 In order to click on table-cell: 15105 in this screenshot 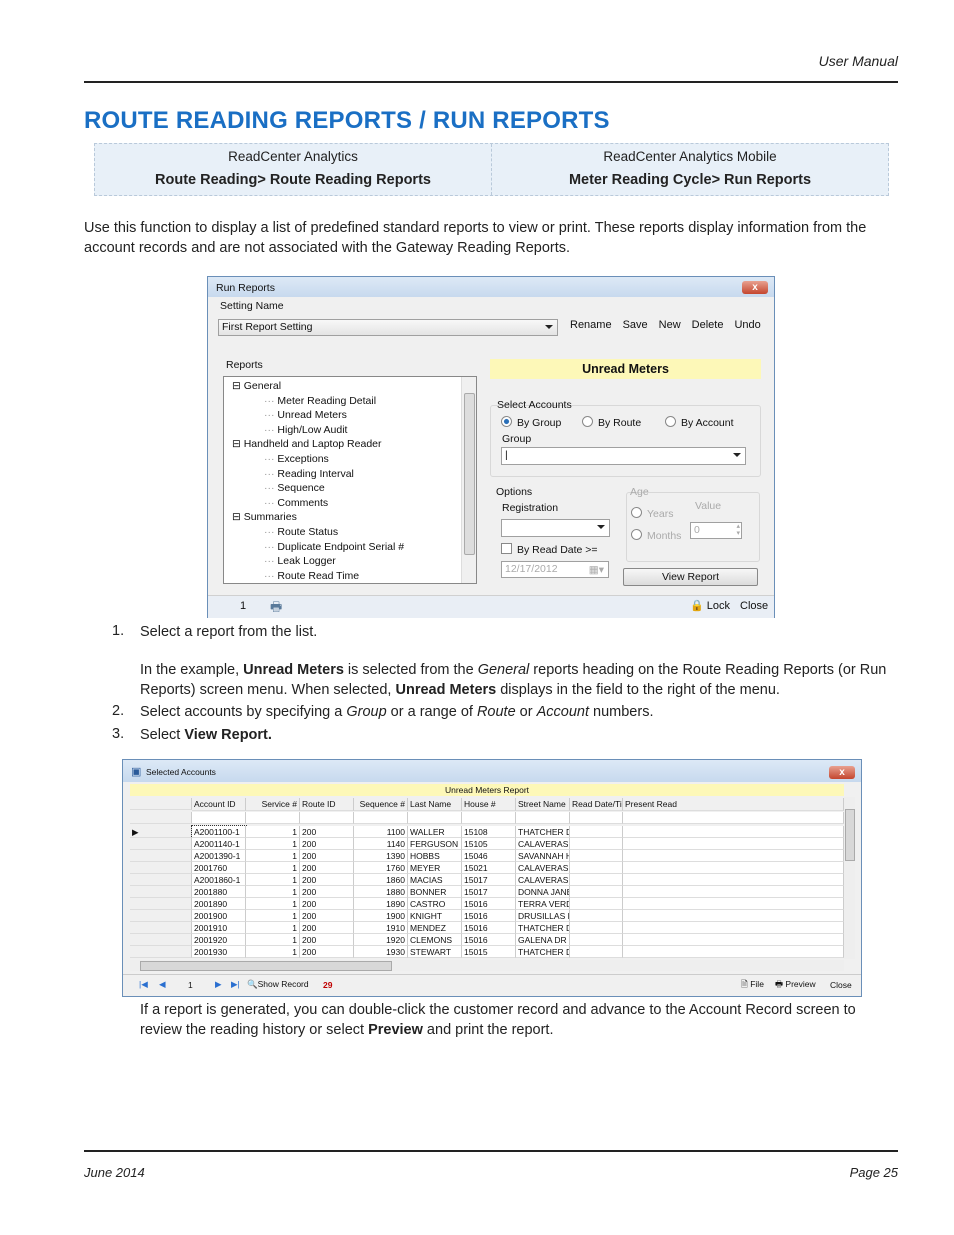, I will do `click(489, 844)`.